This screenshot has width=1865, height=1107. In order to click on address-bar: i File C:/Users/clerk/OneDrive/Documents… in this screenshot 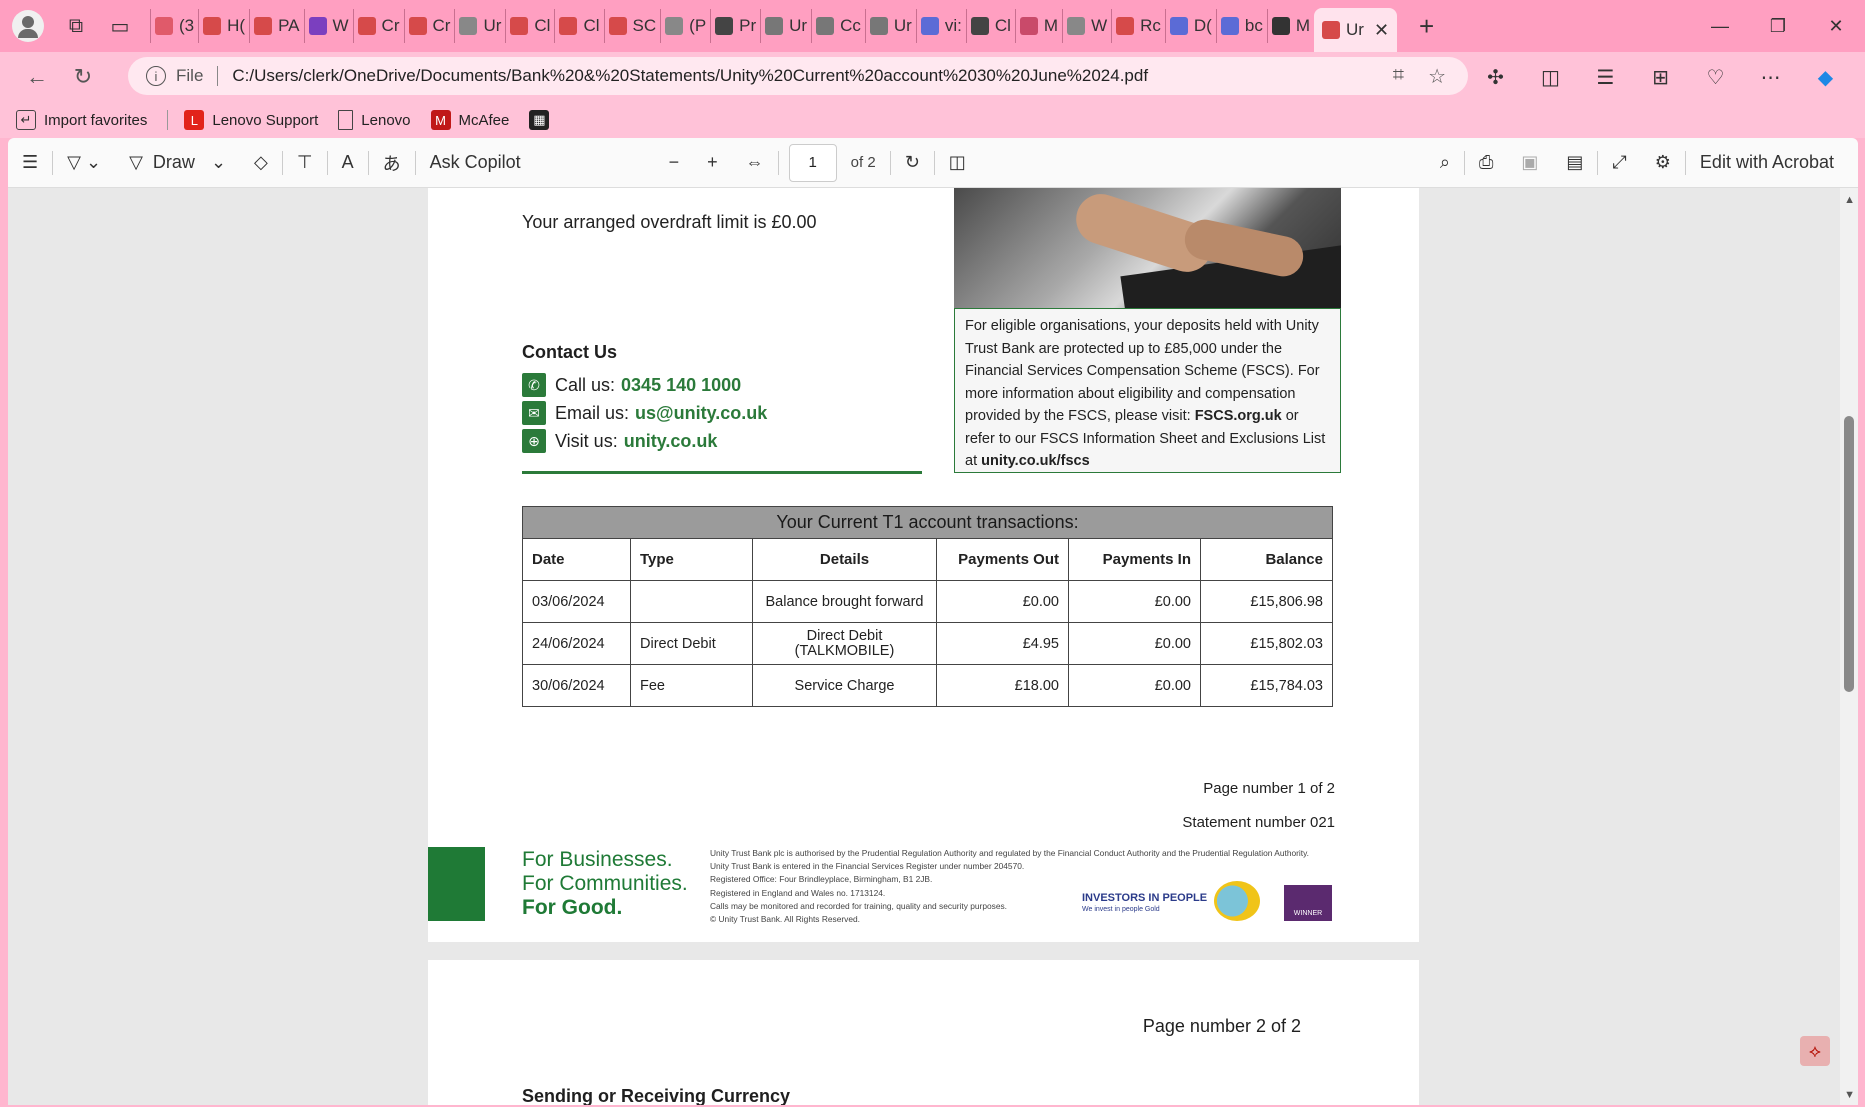, I will do `click(798, 76)`.